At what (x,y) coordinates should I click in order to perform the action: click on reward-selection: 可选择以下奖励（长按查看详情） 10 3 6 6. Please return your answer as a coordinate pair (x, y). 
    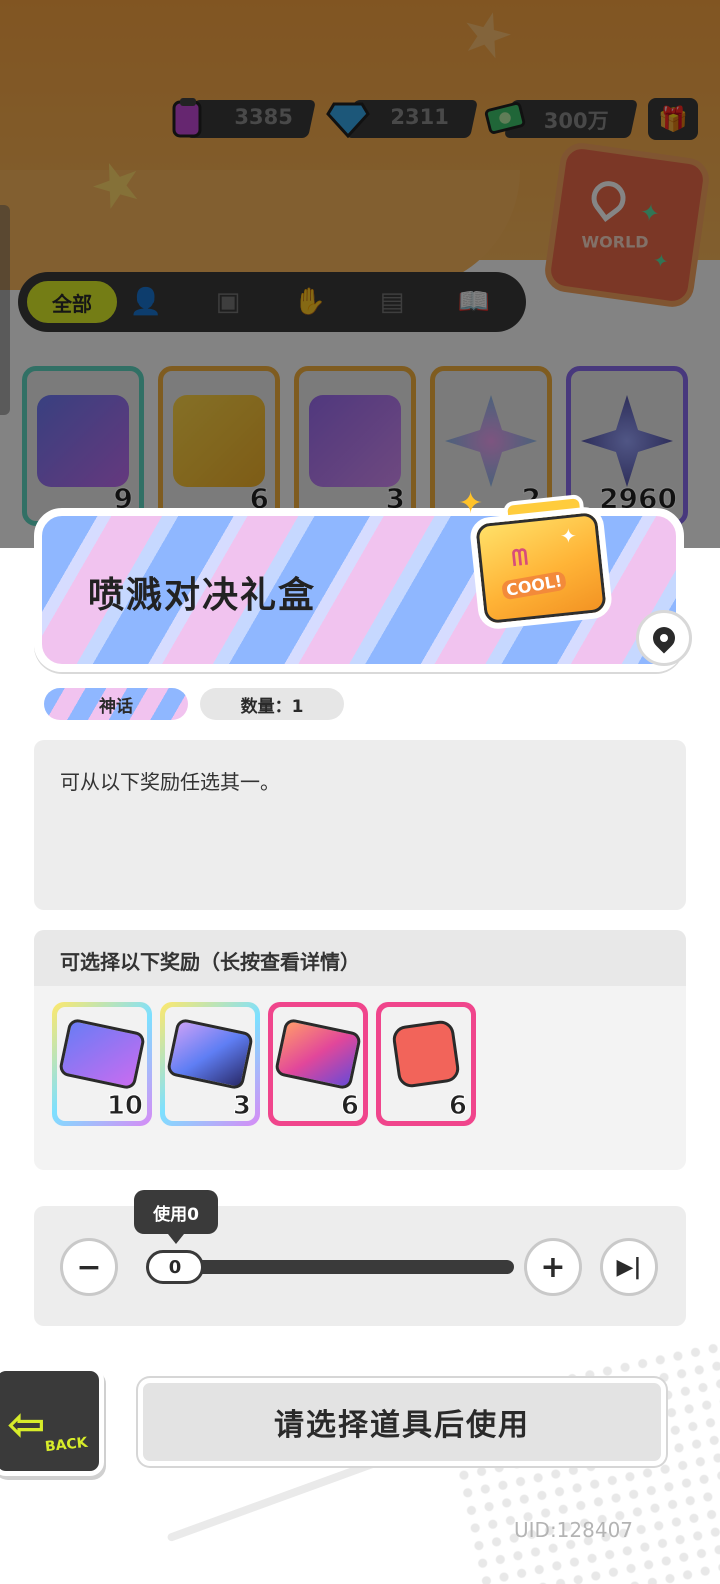
    Looking at the image, I should click on (360, 1050).